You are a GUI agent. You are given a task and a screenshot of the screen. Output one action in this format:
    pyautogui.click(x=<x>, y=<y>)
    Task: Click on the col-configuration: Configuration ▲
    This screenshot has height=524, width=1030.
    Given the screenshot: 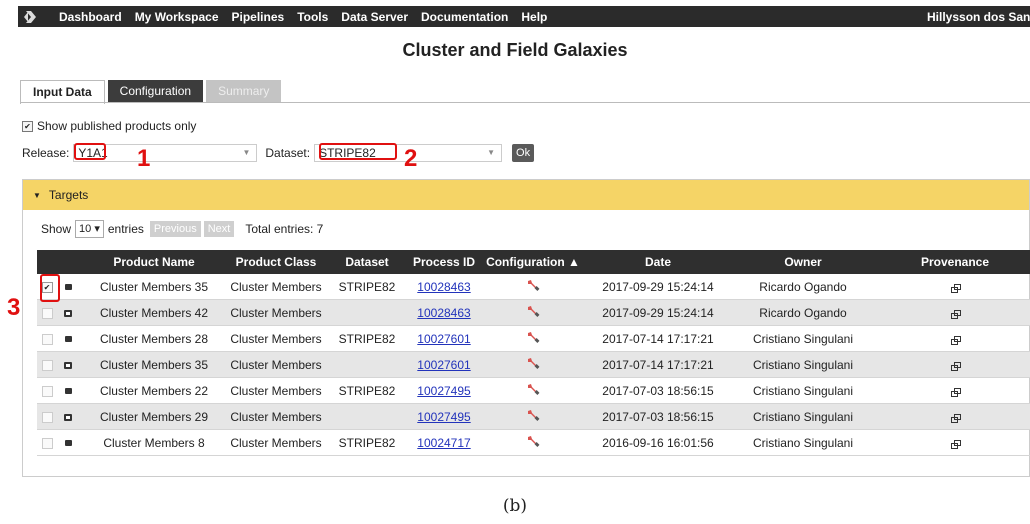 What is the action you would take?
    pyautogui.click(x=533, y=262)
    